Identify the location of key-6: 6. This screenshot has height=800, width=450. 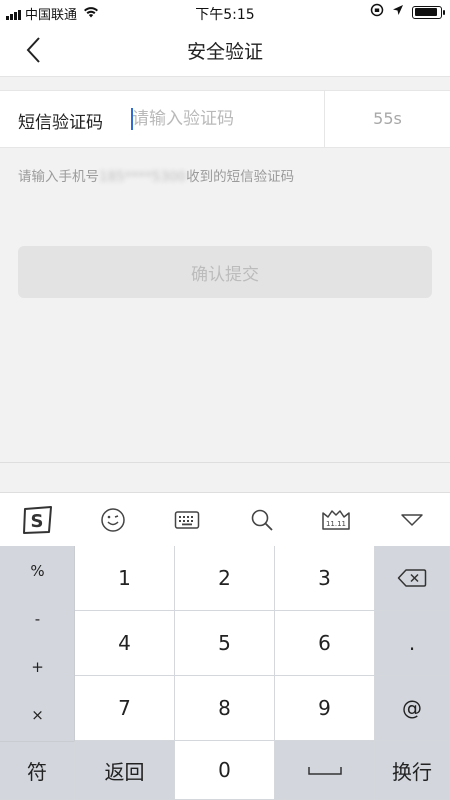
(325, 643).